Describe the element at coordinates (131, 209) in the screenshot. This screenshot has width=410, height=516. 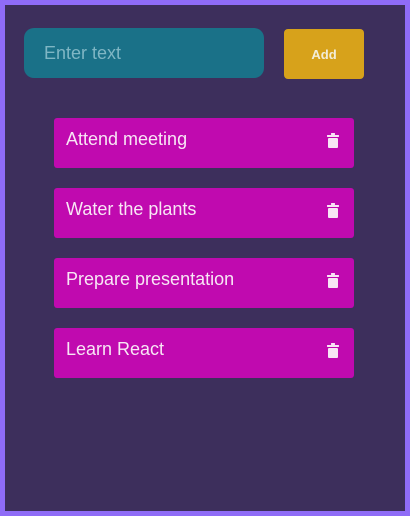
I see `todo-label: Water the plants` at that location.